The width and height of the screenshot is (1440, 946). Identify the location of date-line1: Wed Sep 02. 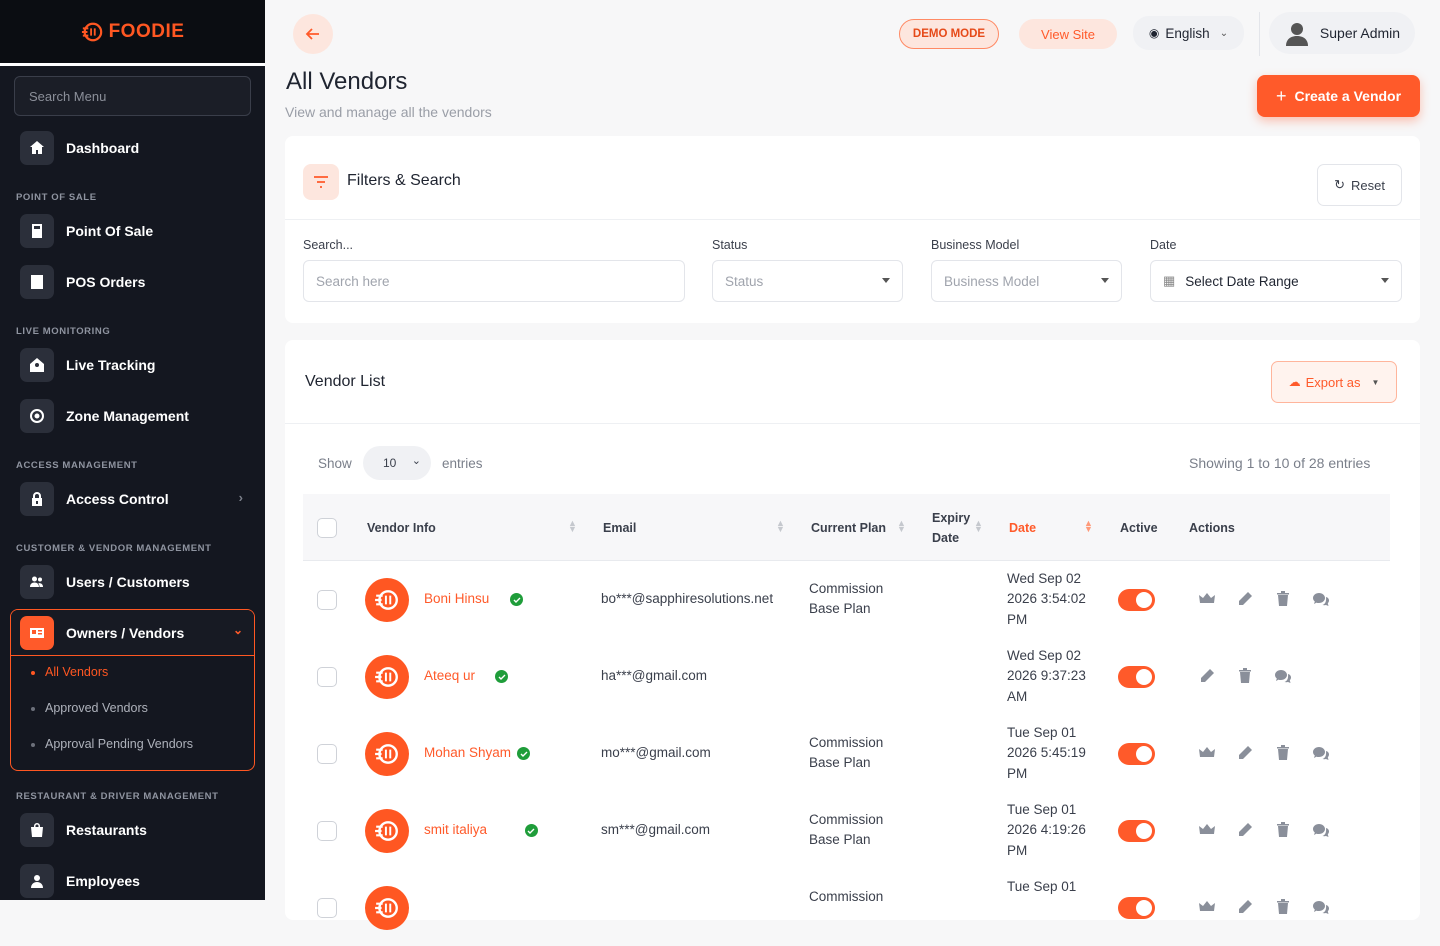
(1044, 578).